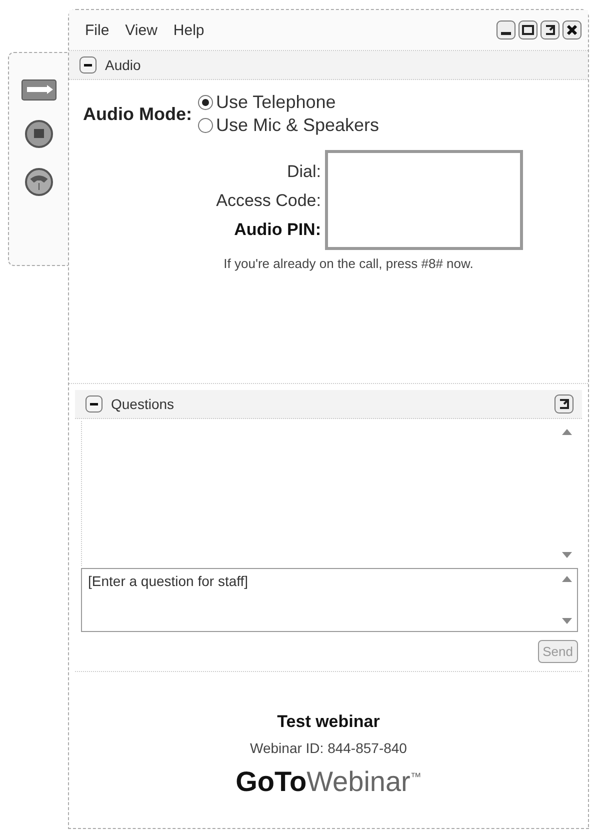 The width and height of the screenshot is (601, 836). Describe the element at coordinates (137, 114) in the screenshot. I see `audio-mode-label: Audio Mode:` at that location.